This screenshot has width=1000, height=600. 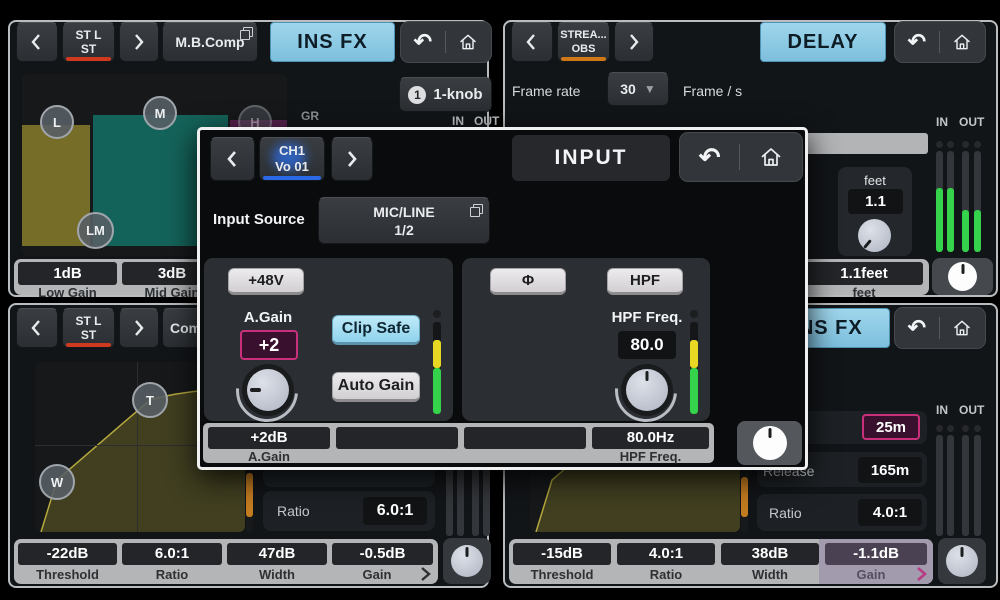 What do you see at coordinates (404, 220) in the screenshot?
I see `input-source-button: MIC/LINE 1/2` at bounding box center [404, 220].